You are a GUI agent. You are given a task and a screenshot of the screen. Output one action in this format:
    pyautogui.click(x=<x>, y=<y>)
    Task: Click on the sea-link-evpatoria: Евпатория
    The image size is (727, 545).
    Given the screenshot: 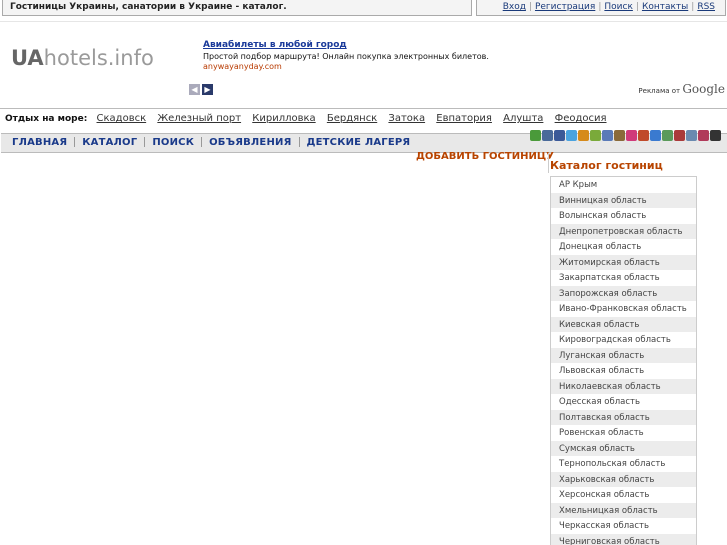 What is the action you would take?
    pyautogui.click(x=464, y=118)
    